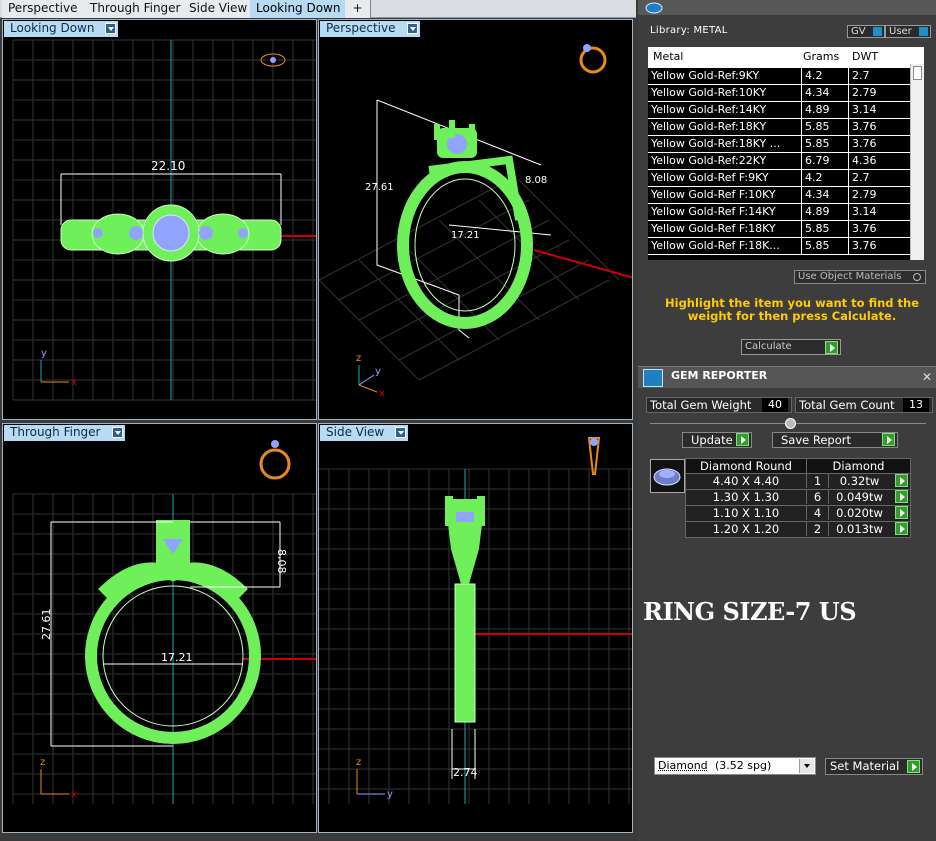 This screenshot has width=936, height=841. I want to click on gem-table-row: 1.10 X 1.10 4 0.020tw, so click(798, 514).